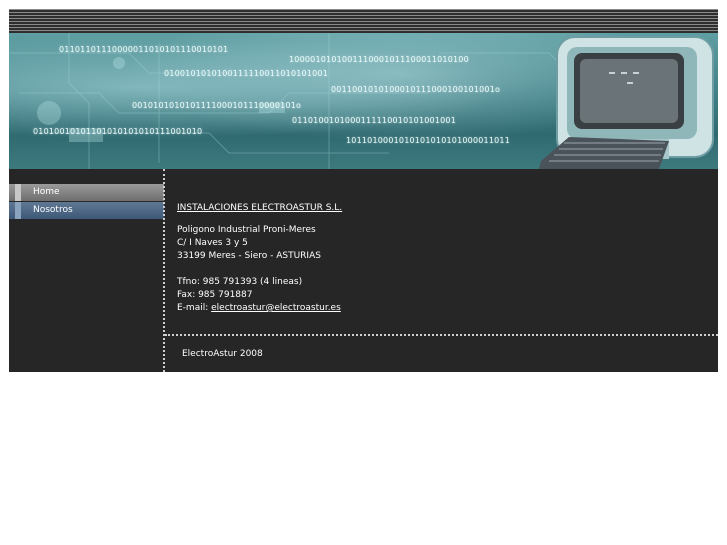 Image resolution: width=727 pixels, height=545 pixels. Describe the element at coordinates (363, 21) in the screenshot. I see `header-stripe-bar` at that location.